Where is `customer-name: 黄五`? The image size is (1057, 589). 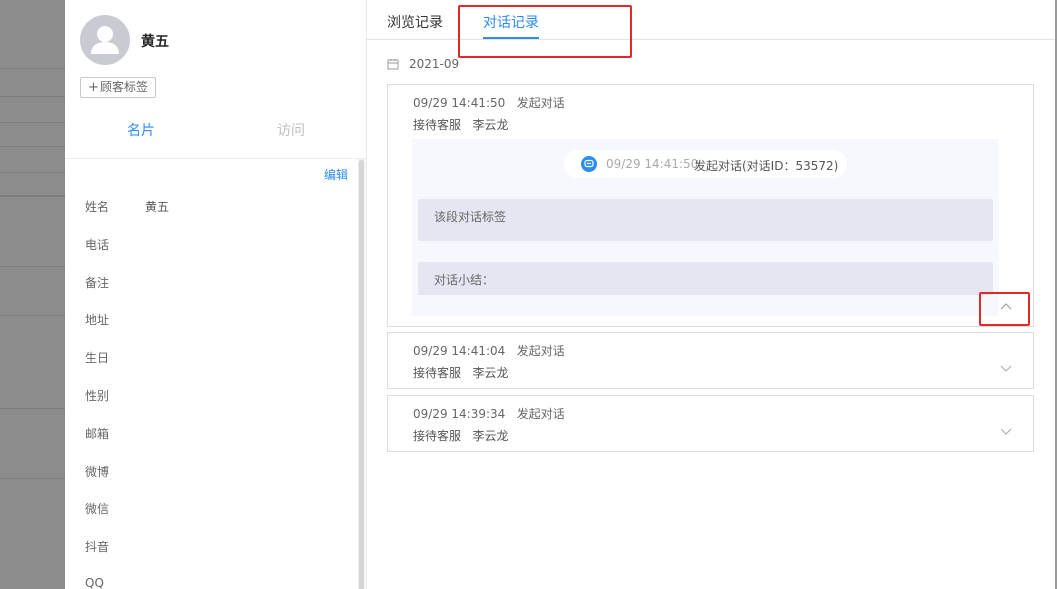
customer-name: 黄五 is located at coordinates (155, 42).